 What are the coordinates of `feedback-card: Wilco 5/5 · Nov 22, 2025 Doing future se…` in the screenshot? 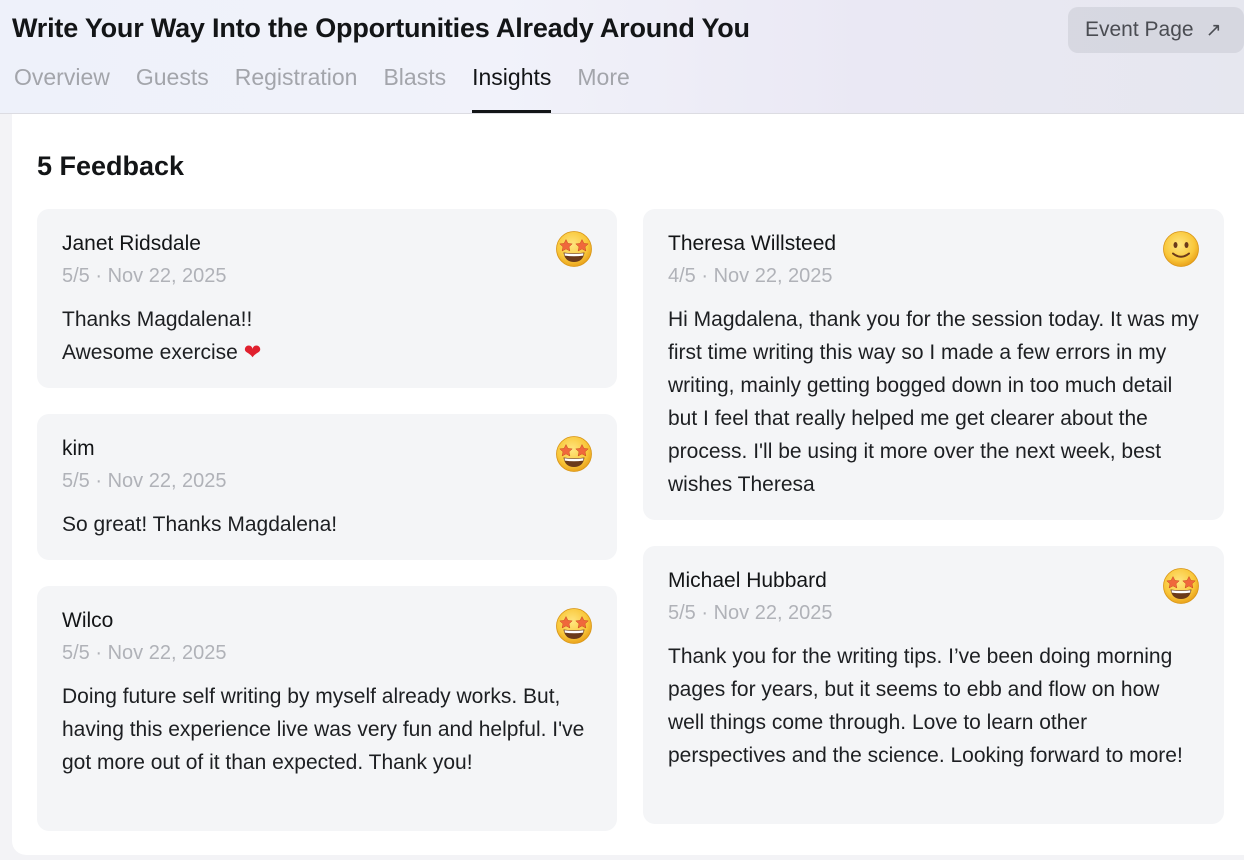 It's located at (327, 708).